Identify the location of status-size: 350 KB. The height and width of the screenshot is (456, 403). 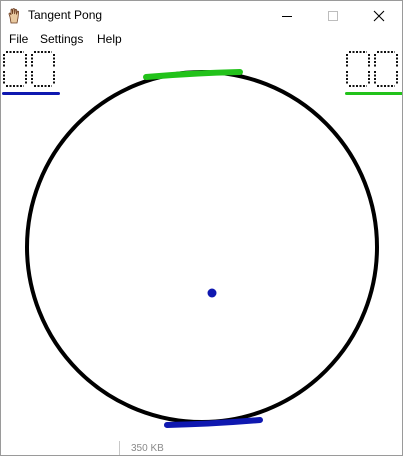
(147, 448).